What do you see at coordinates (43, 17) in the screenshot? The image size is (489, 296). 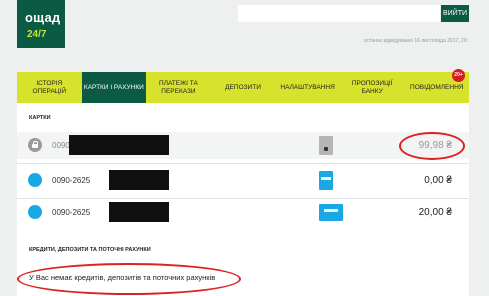 I see `logo-text: ощад` at bounding box center [43, 17].